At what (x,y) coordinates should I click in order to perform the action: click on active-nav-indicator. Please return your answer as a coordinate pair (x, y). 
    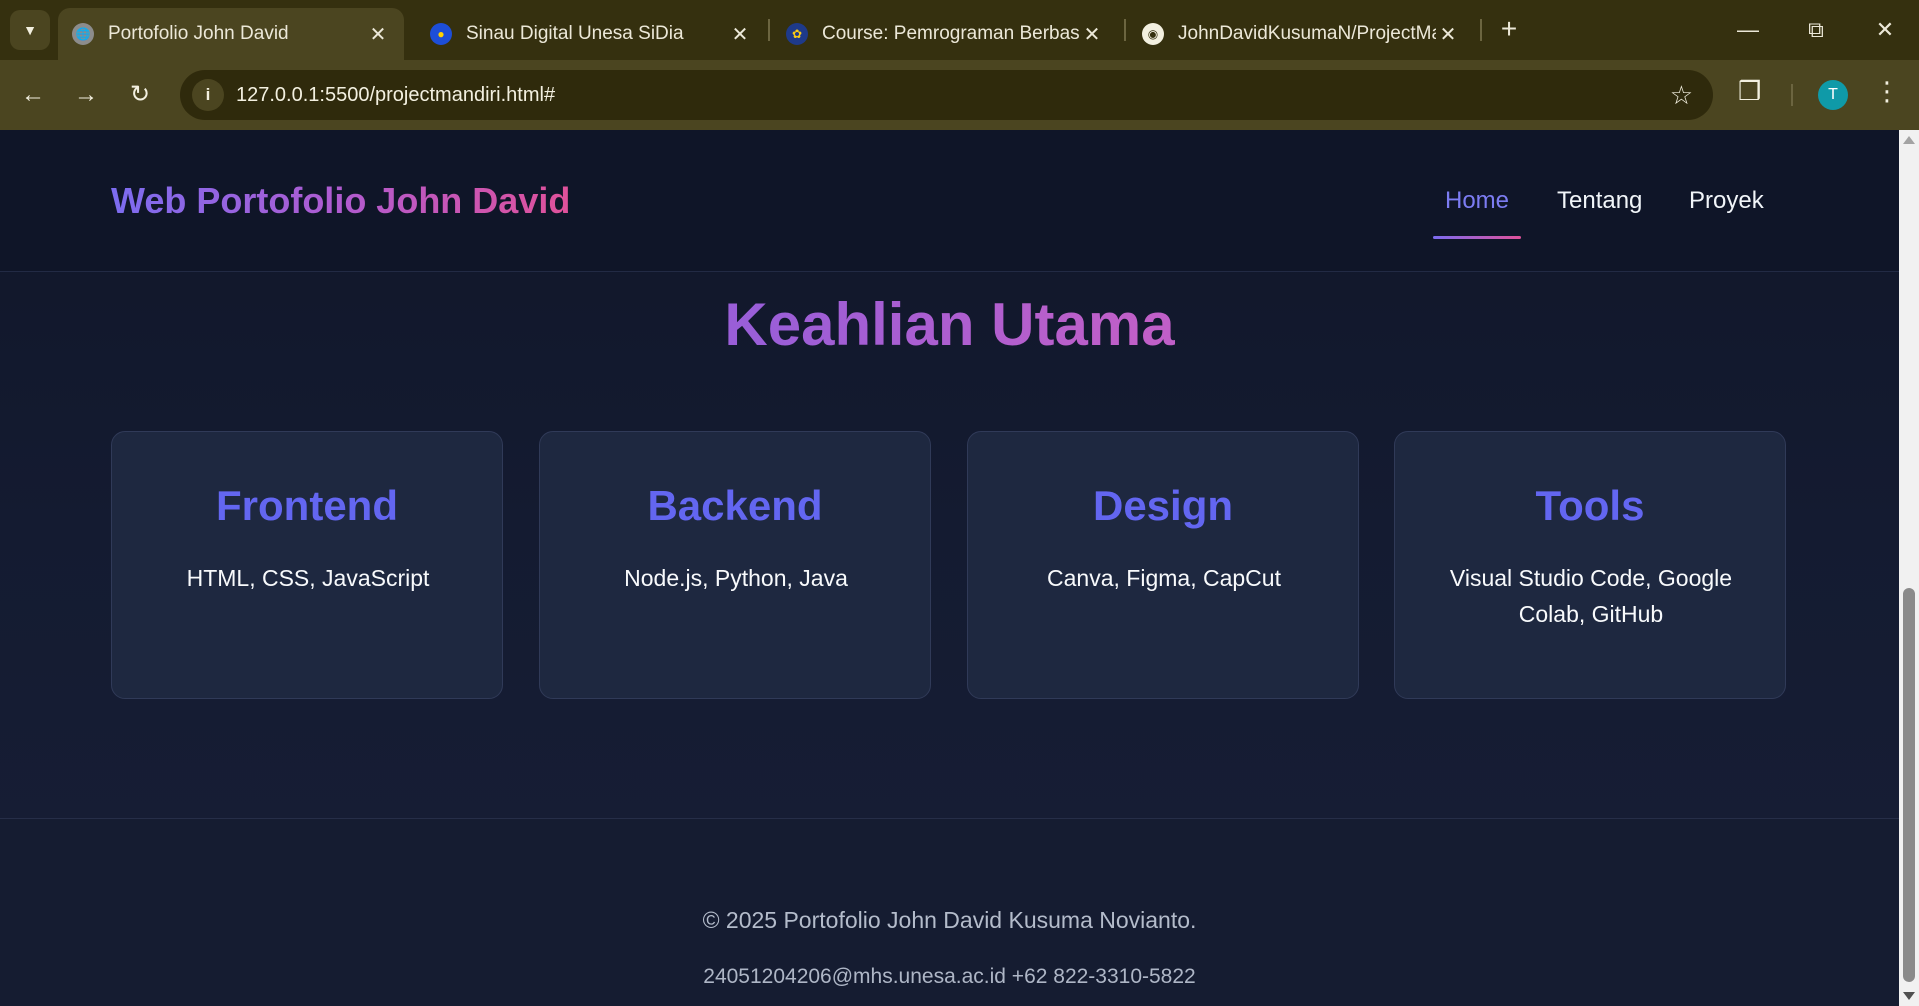
    Looking at the image, I should click on (1477, 237).